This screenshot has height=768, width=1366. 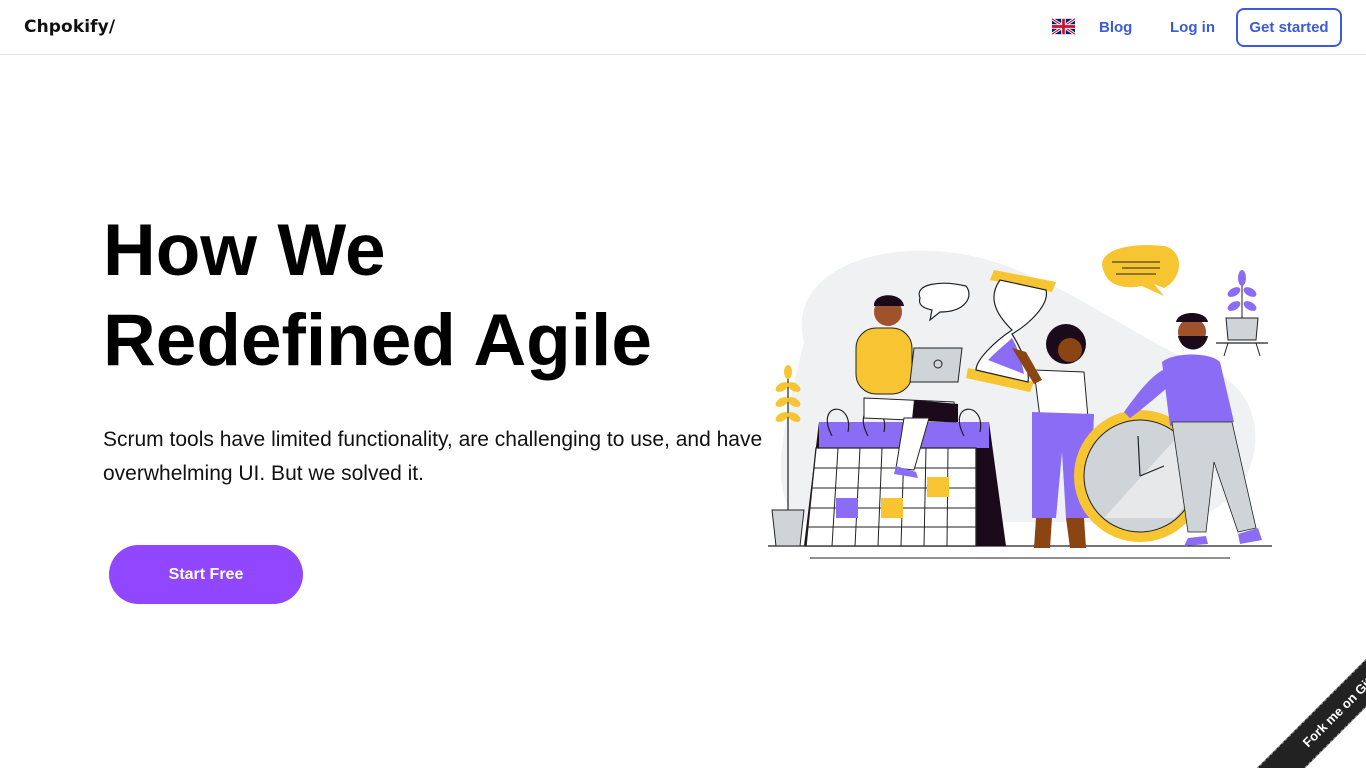 I want to click on fork-me-on-github-ribbon: Fork me on GitHub, so click(x=1311, y=698).